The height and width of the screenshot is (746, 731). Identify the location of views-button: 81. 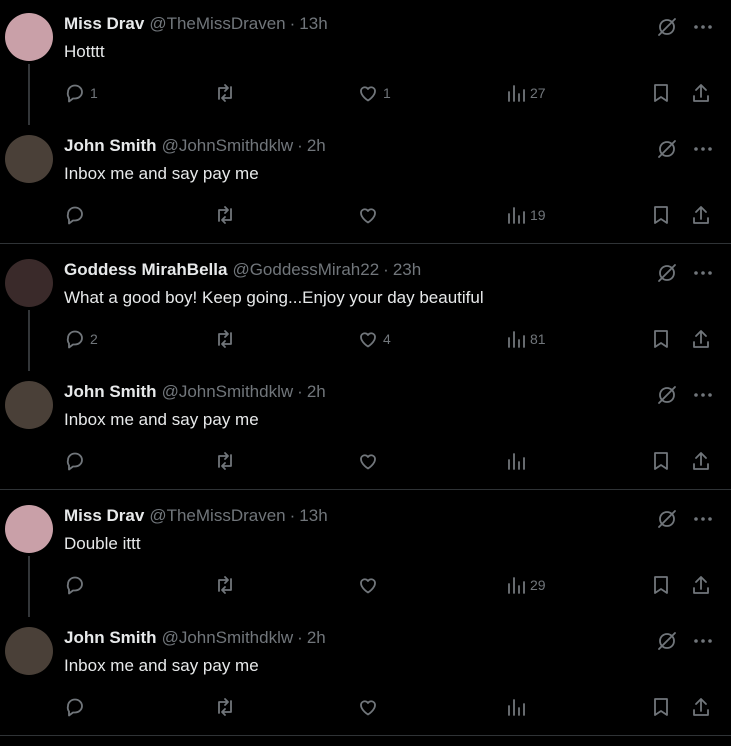
(526, 339).